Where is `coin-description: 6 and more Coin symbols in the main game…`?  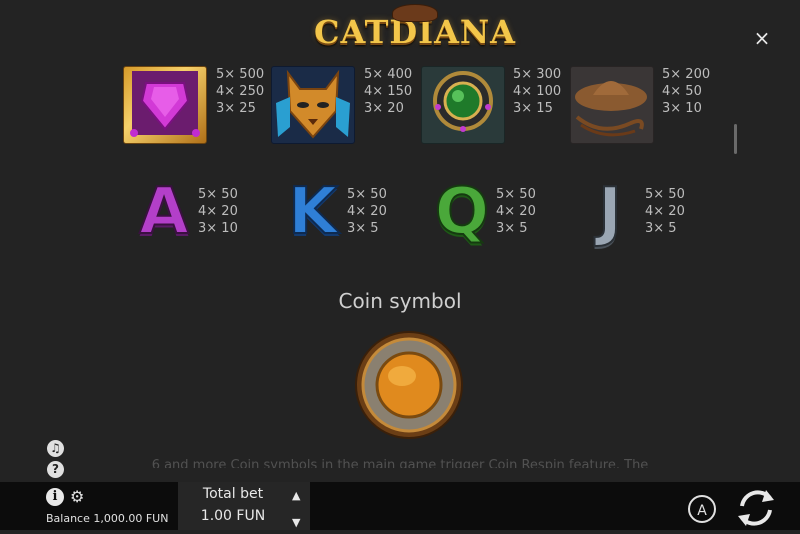
coin-description: 6 and more Coin symbols in the main game… is located at coordinates (400, 463).